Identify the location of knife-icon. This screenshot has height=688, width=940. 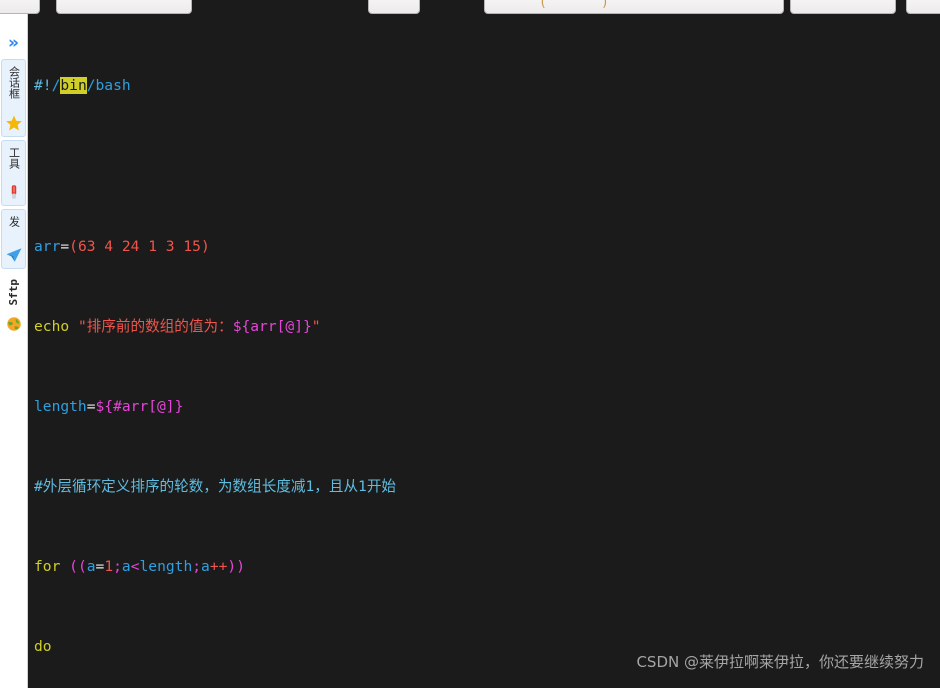
(13, 192).